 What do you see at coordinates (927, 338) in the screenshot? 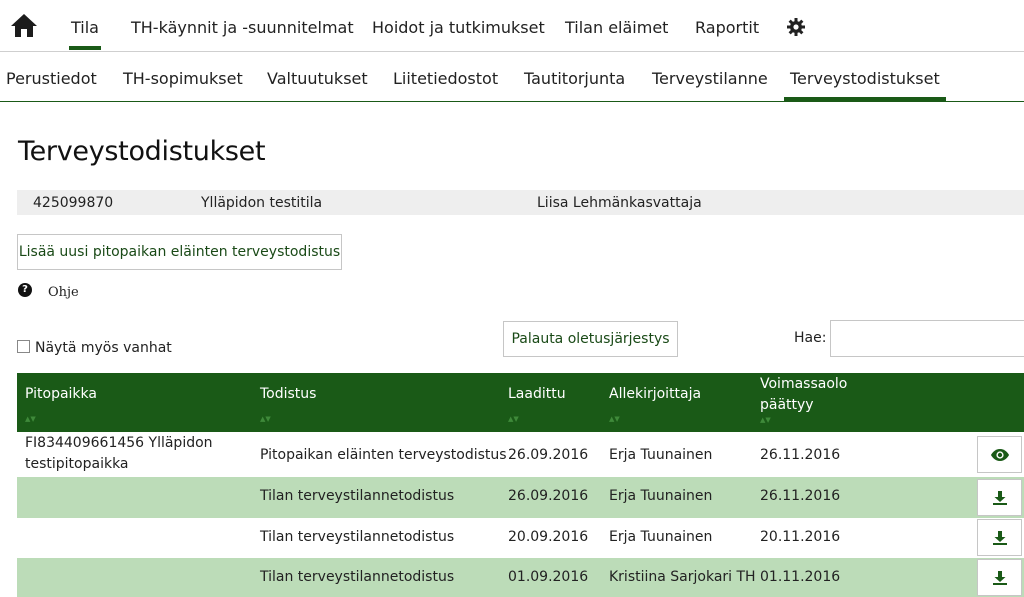
I see `search-input` at bounding box center [927, 338].